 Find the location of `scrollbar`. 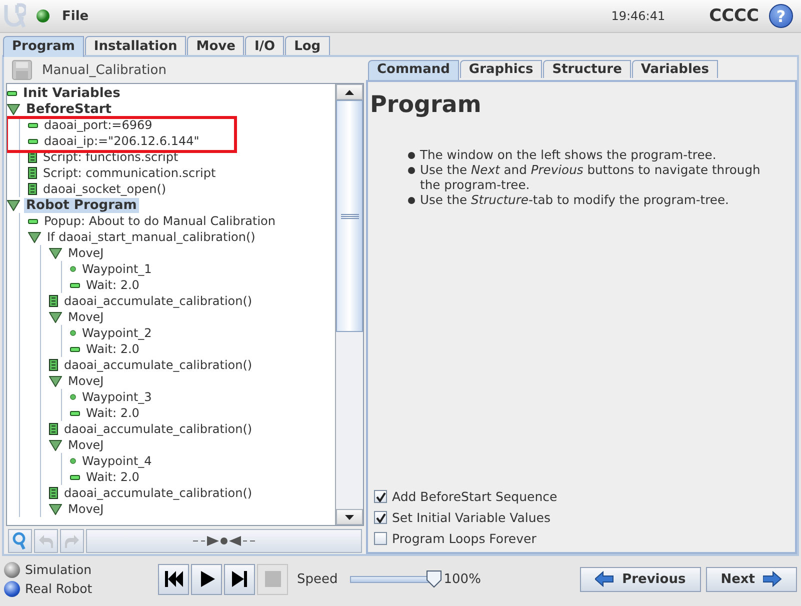

scrollbar is located at coordinates (349, 304).